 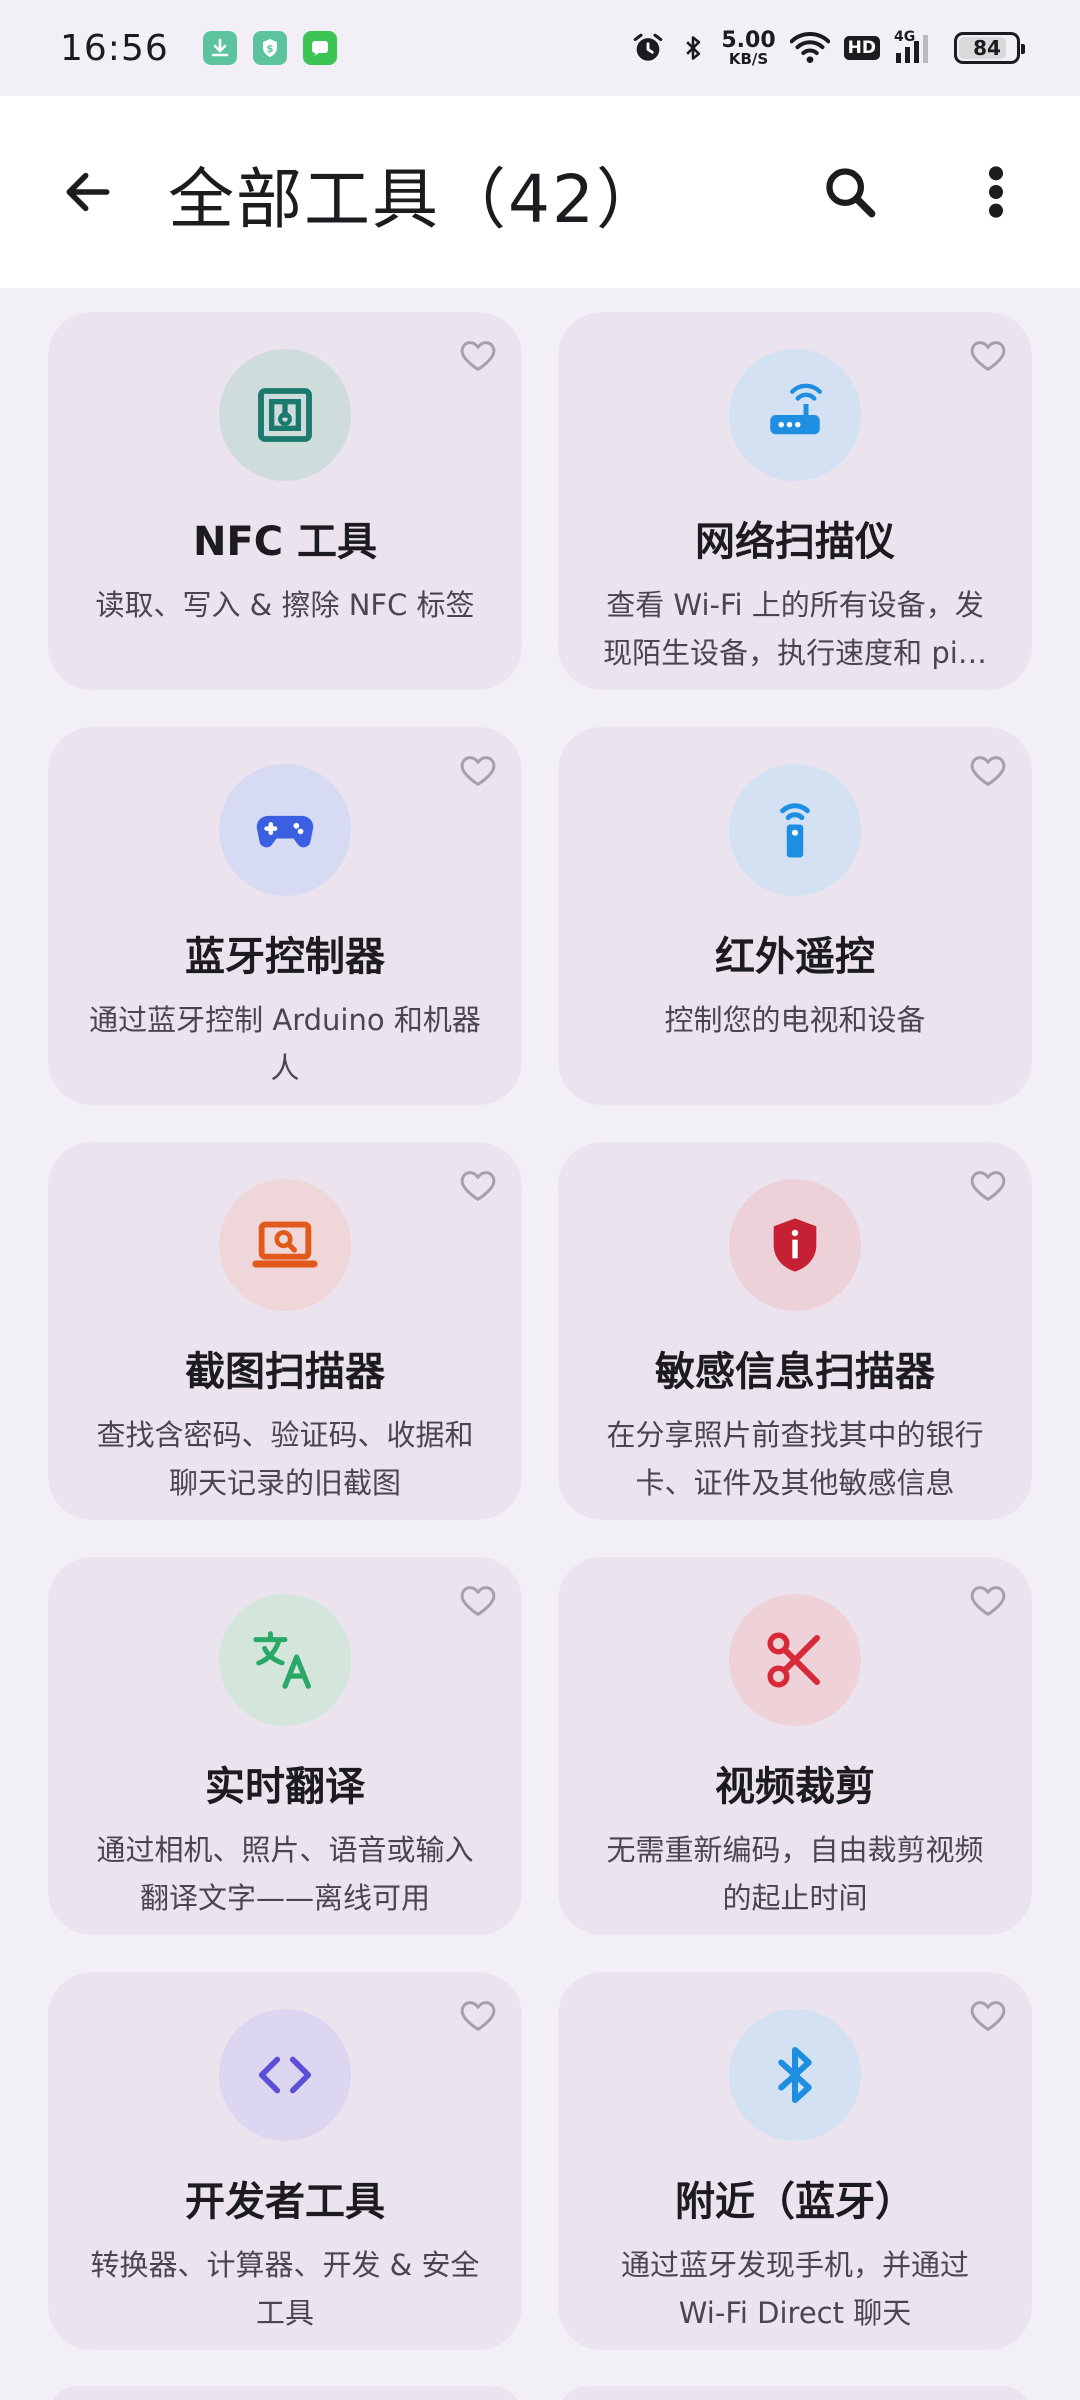 I want to click on tool-description: 通过相机、照片、语音或输入翻译文字——离线可用, so click(x=285, y=1874).